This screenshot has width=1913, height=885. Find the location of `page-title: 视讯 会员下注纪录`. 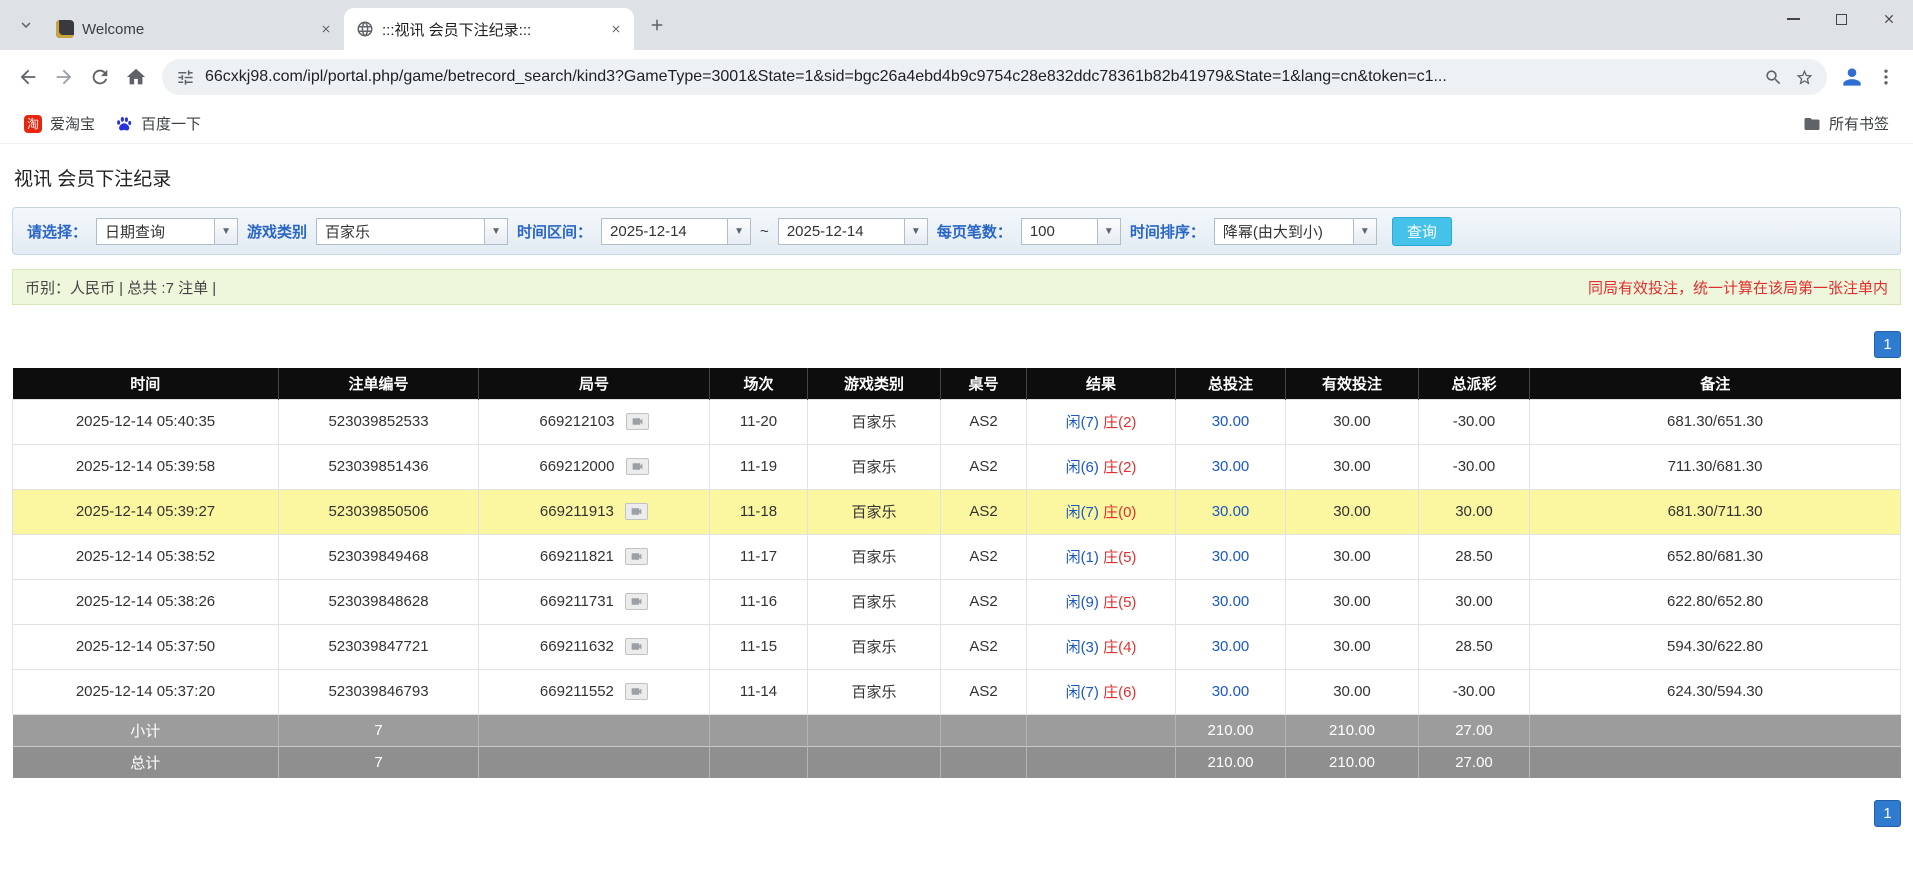

page-title: 视讯 会员下注纪录 is located at coordinates (93, 179).